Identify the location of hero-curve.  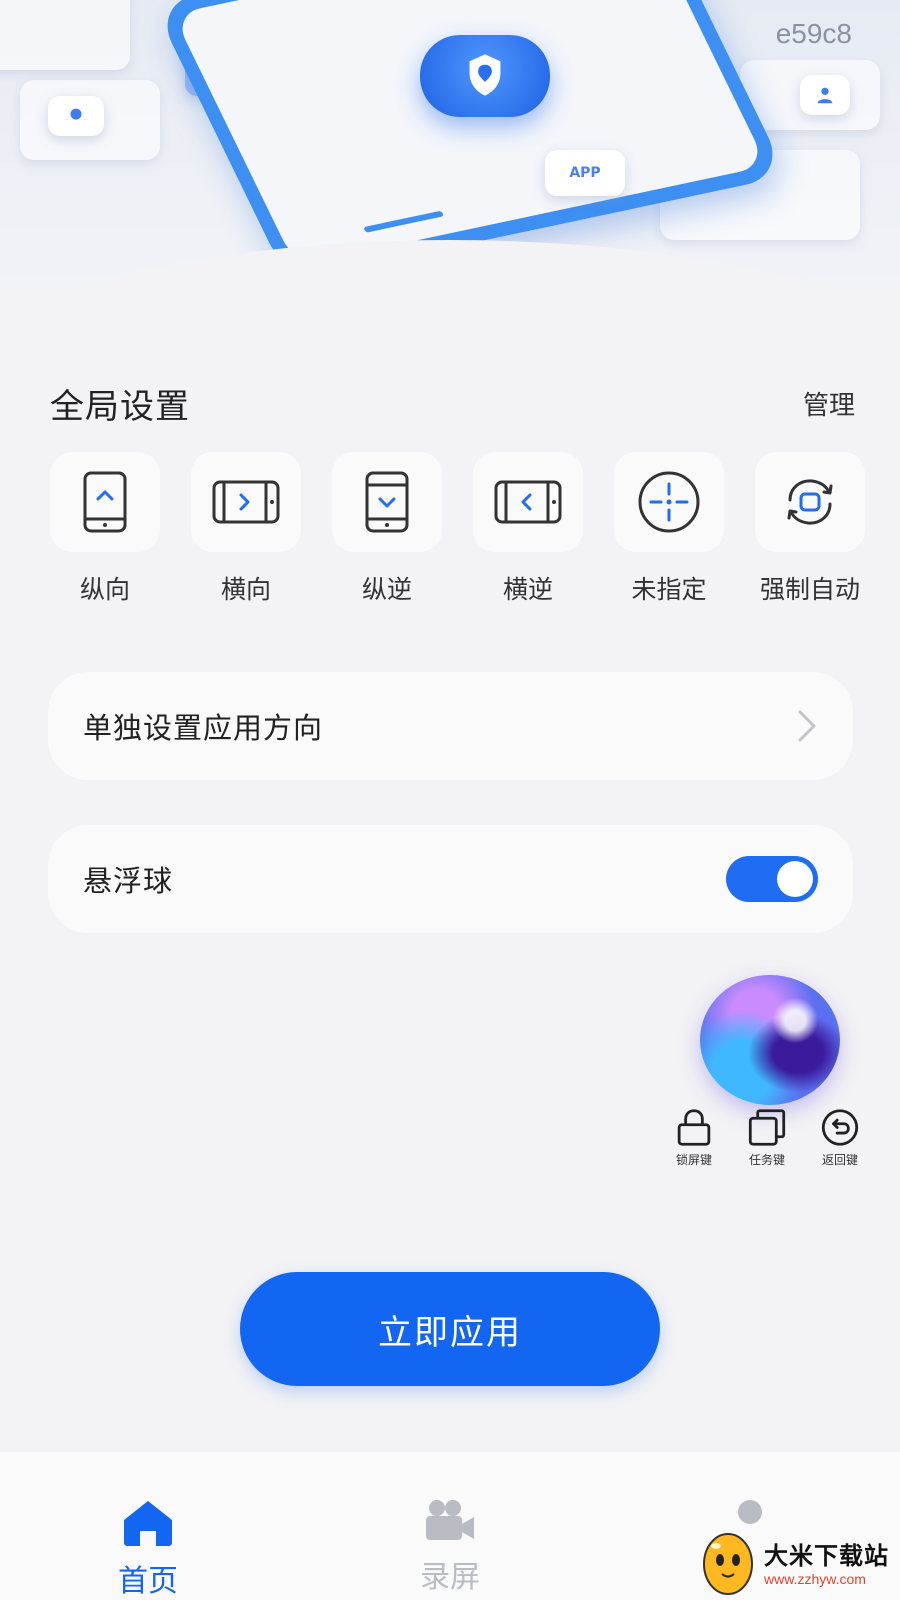
(450, 265).